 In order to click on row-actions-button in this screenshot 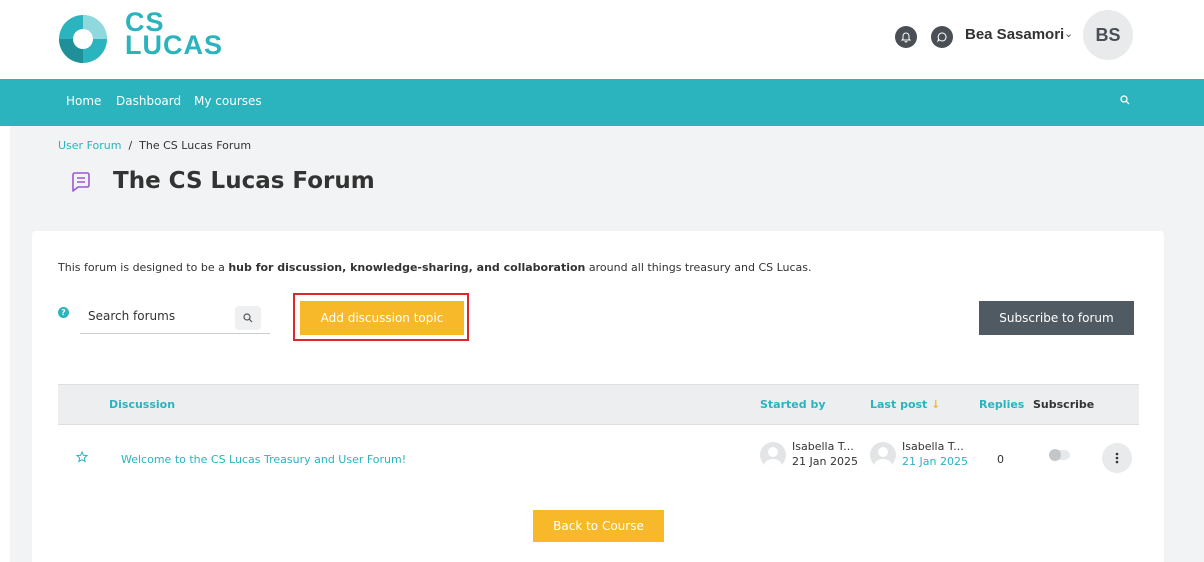, I will do `click(1117, 458)`.